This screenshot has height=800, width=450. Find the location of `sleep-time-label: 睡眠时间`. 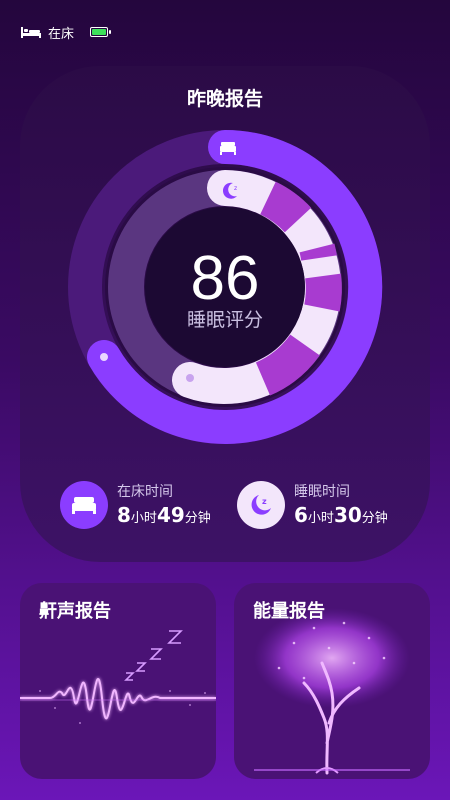

sleep-time-label: 睡眠时间 is located at coordinates (322, 492).